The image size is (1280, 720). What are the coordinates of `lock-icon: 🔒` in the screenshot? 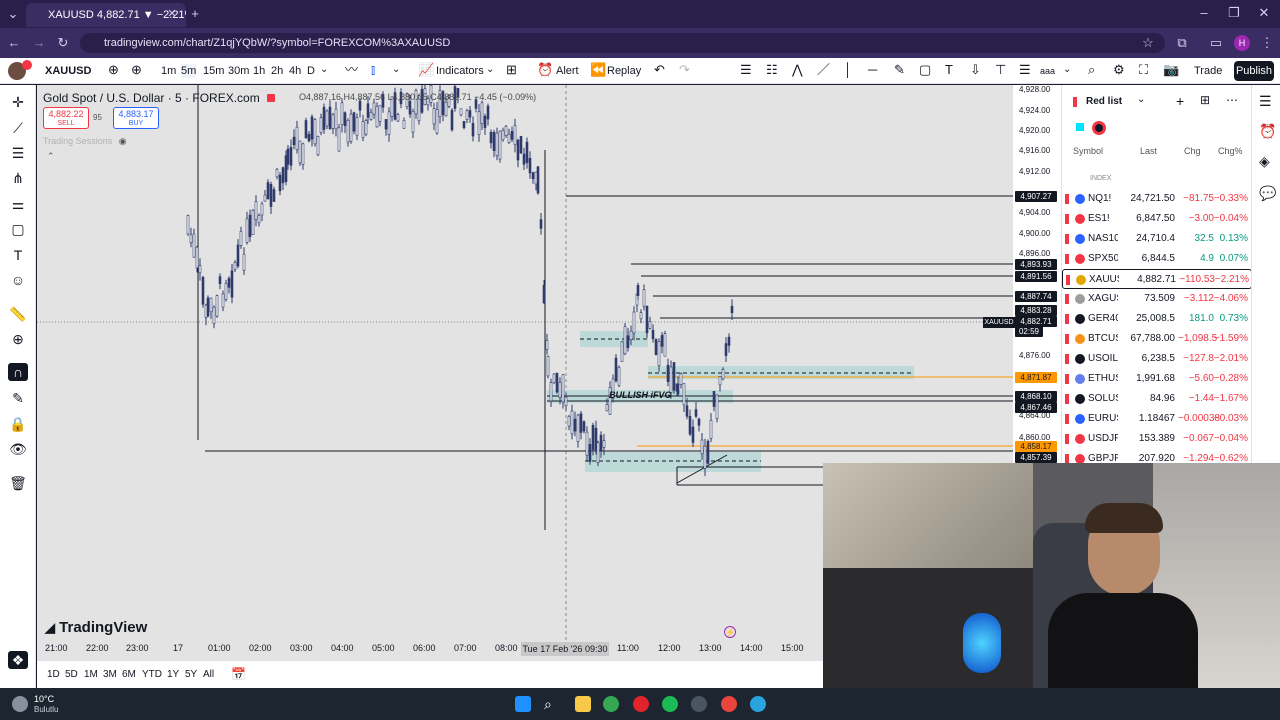 It's located at (18, 424).